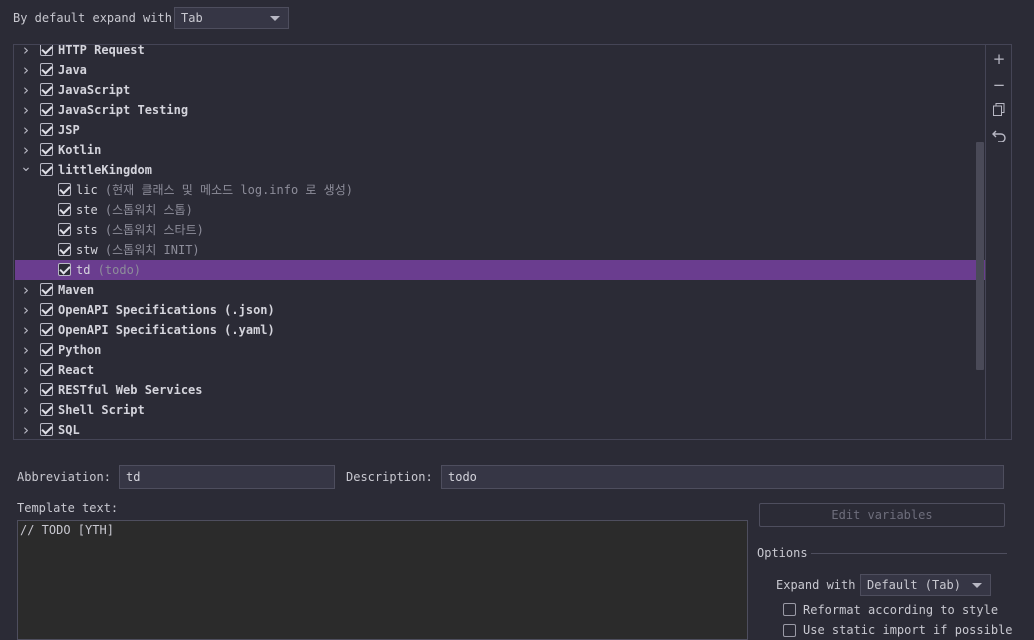 The height and width of the screenshot is (640, 1034). I want to click on template-text-label: Template text:, so click(68, 508).